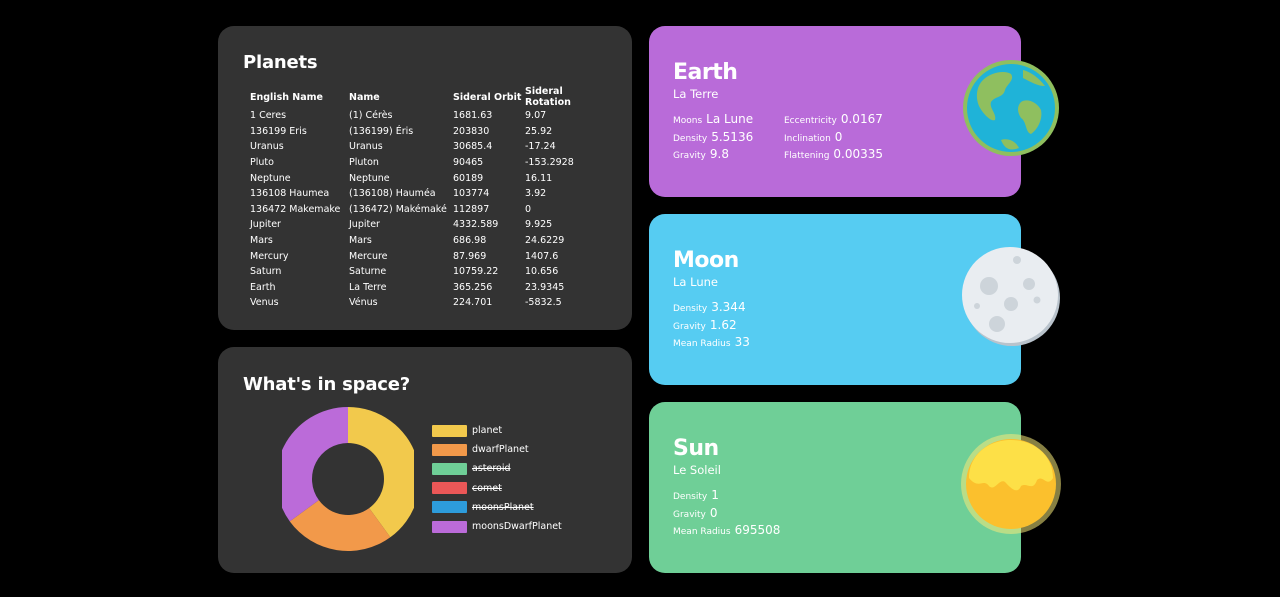  Describe the element at coordinates (366, 147) in the screenshot. I see `cell-name: Uranus` at that location.